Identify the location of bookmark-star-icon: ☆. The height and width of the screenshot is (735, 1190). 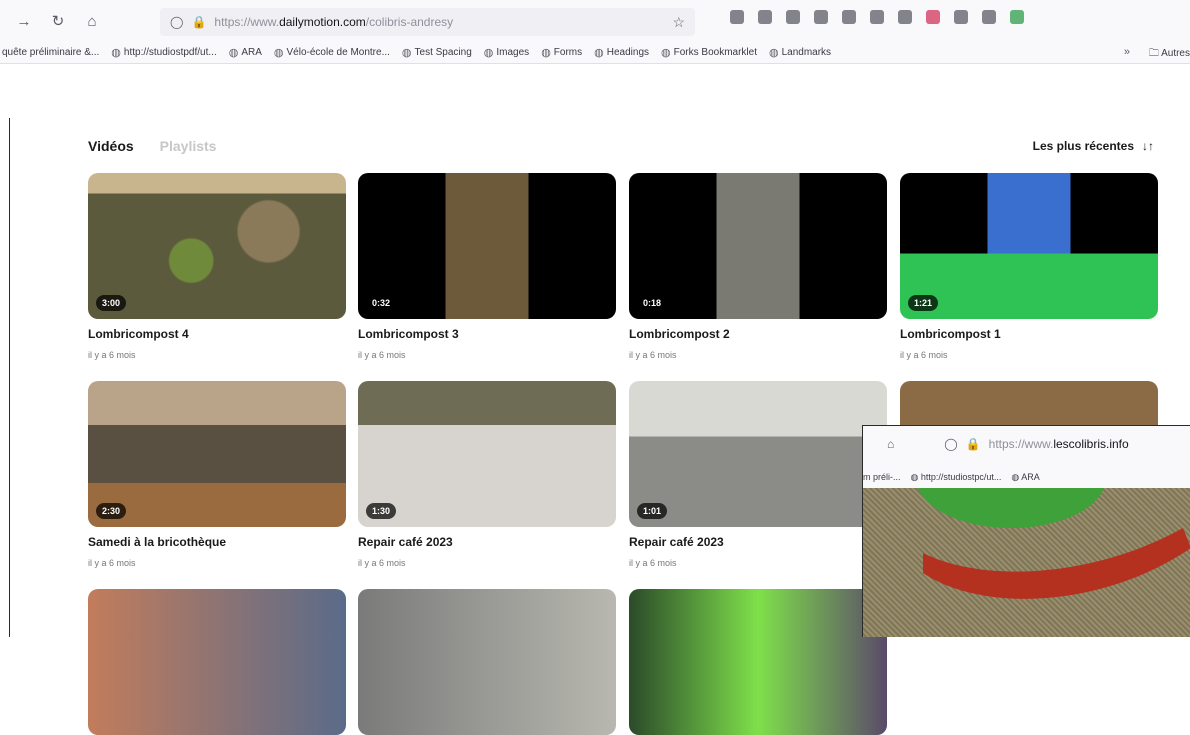
(678, 22).